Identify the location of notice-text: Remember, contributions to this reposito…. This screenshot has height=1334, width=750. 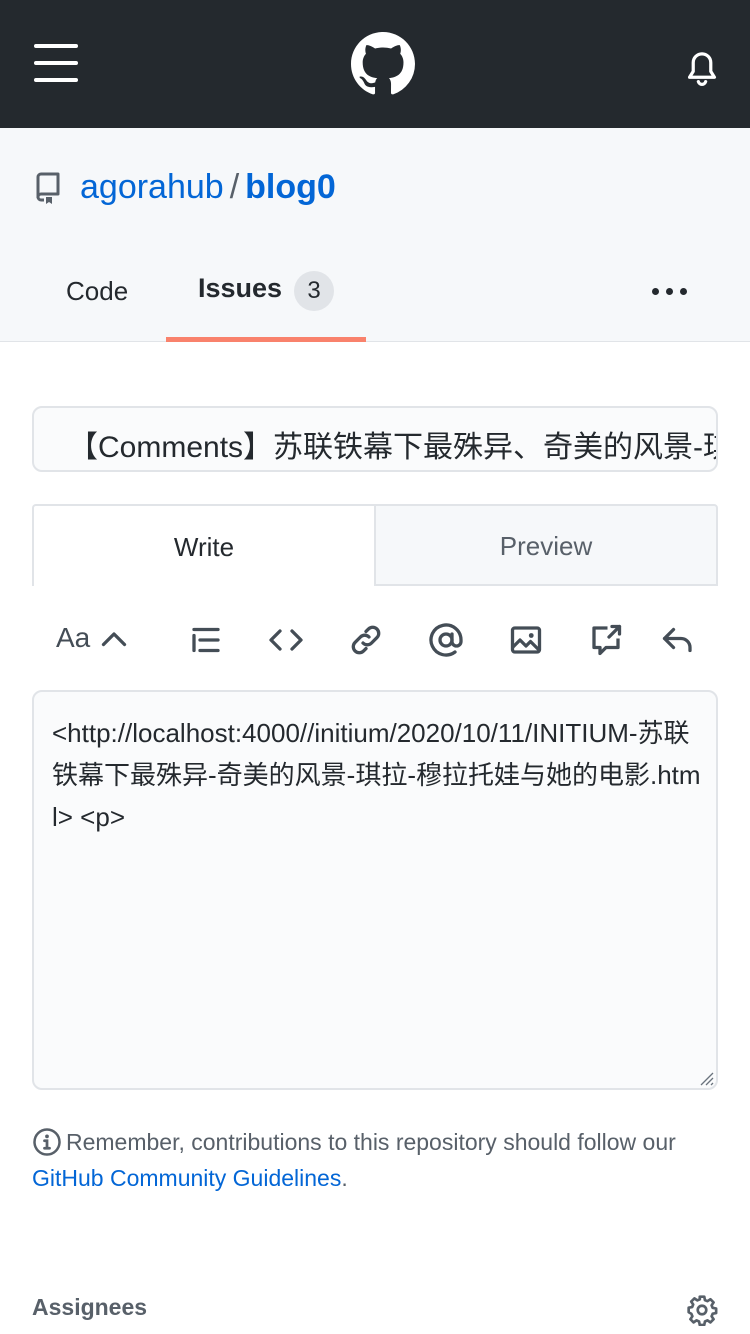
(371, 1142).